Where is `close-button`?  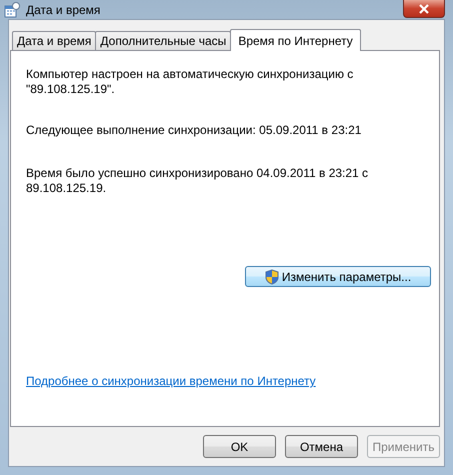 close-button is located at coordinates (424, 9).